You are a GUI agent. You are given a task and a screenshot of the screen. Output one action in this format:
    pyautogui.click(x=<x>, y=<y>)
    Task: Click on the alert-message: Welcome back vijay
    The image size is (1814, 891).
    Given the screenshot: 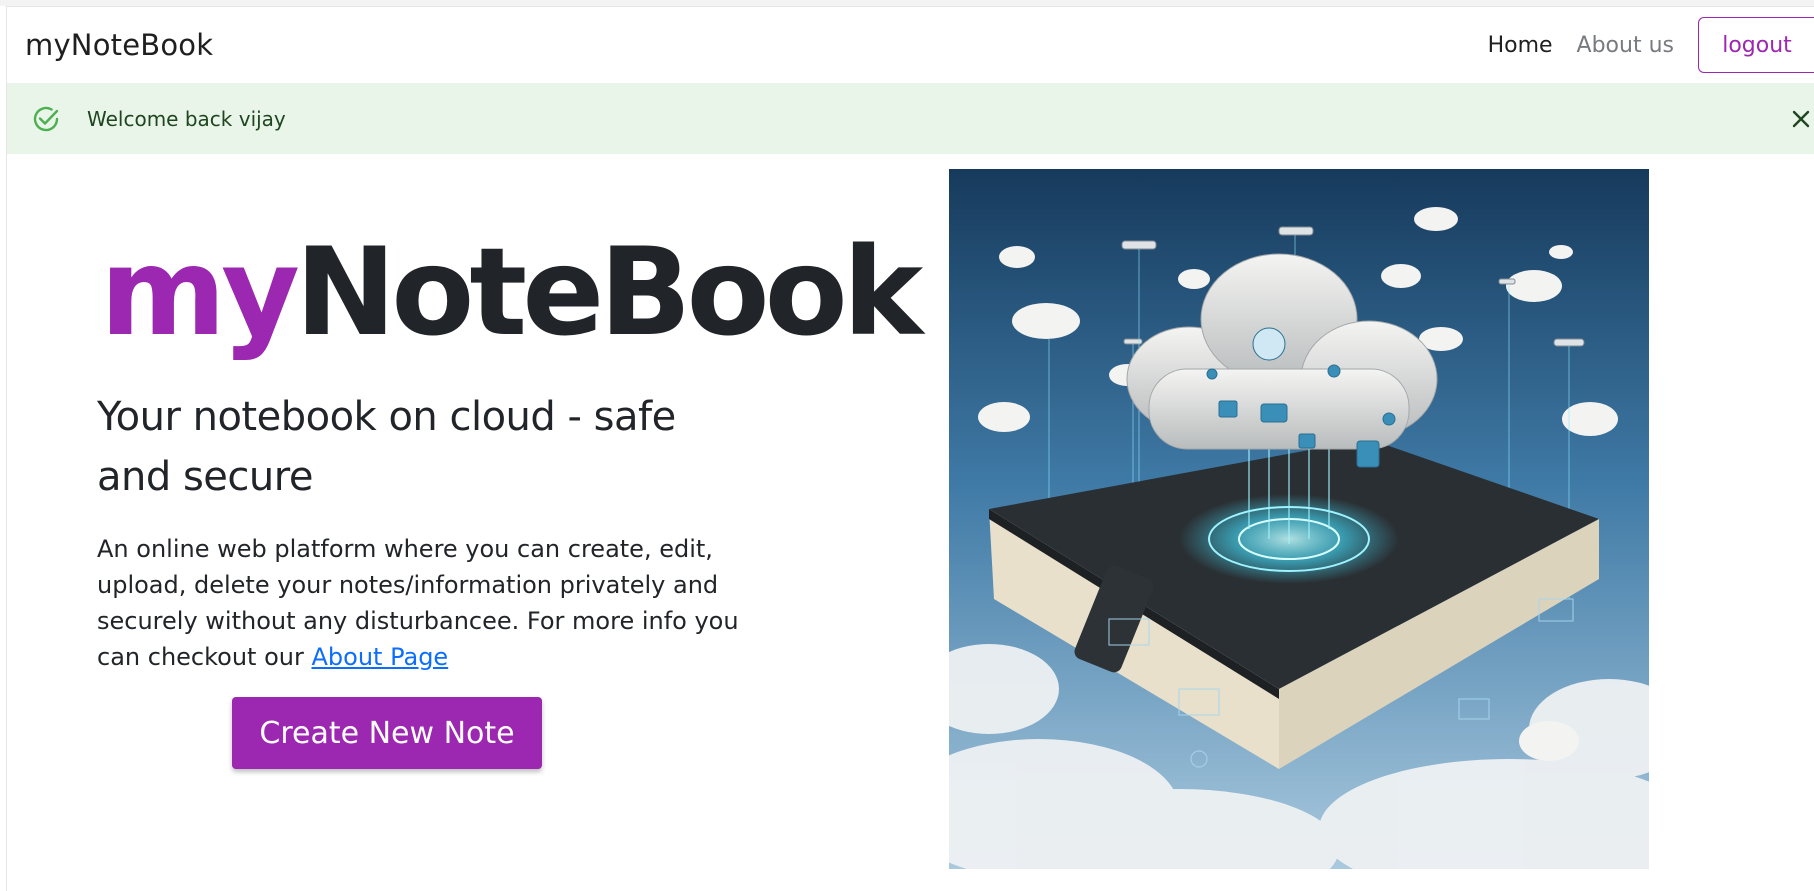 What is the action you would take?
    pyautogui.click(x=186, y=118)
    